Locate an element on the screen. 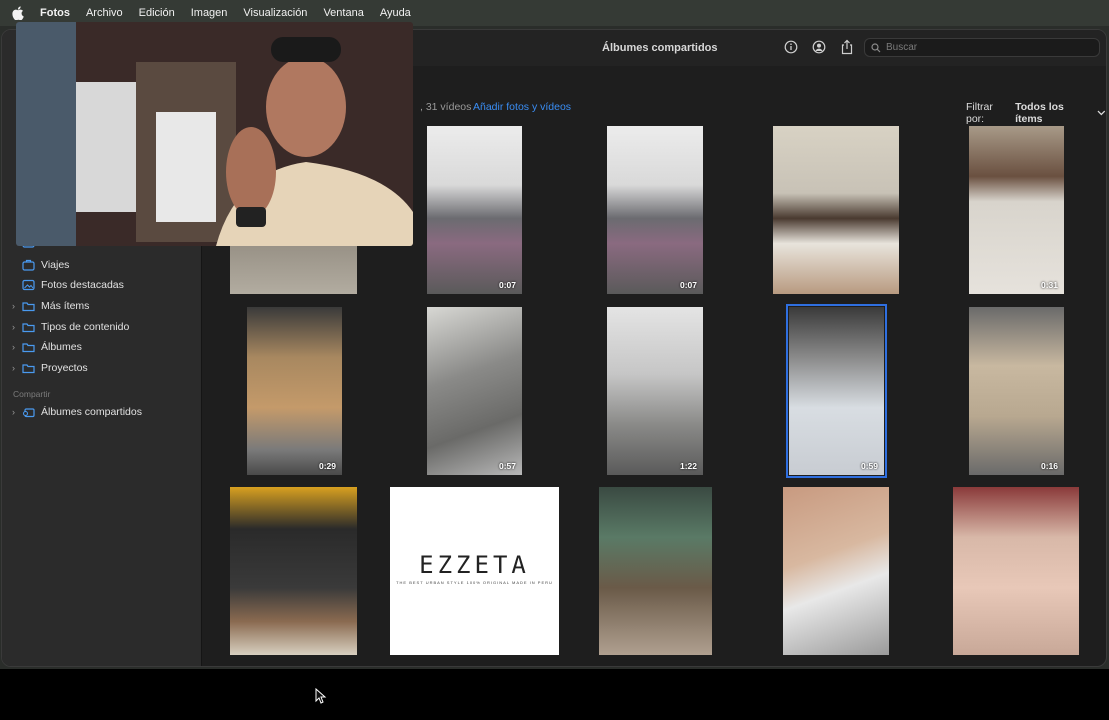 The image size is (1109, 720). featured-photos-icon is located at coordinates (28, 285).